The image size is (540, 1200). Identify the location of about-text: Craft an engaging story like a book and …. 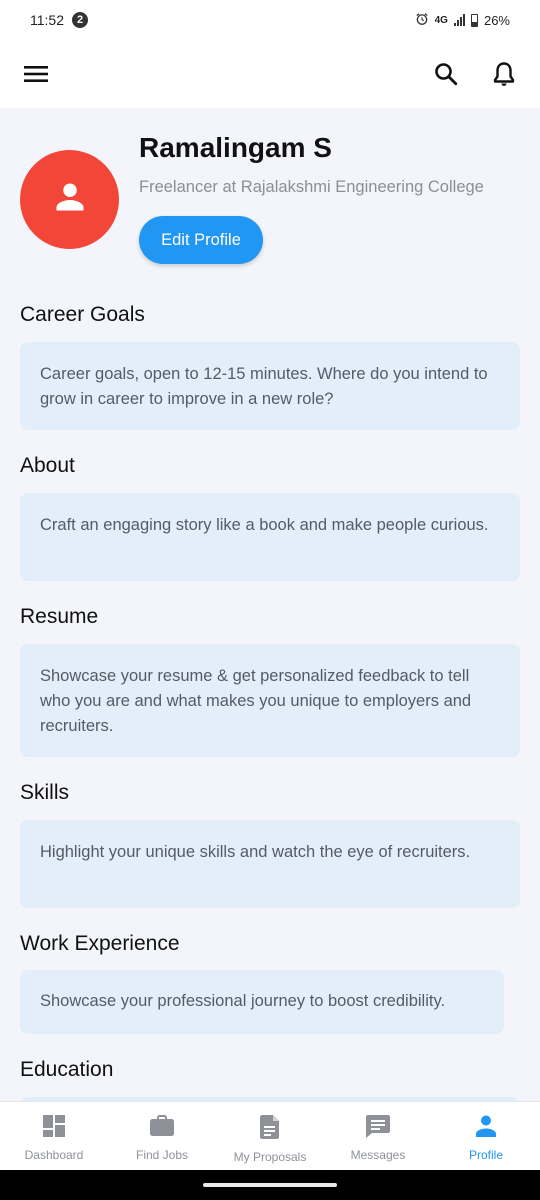
(264, 525).